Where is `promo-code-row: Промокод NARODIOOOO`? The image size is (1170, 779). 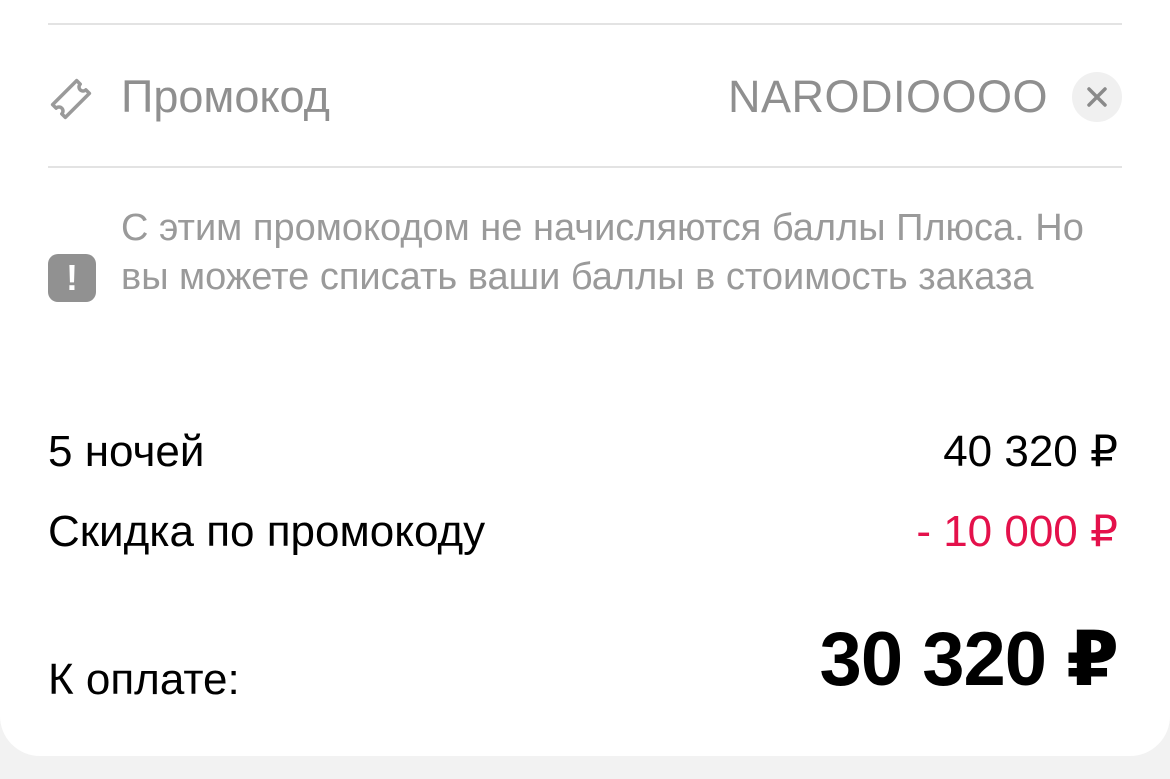 promo-code-row: Промокод NARODIOOOO is located at coordinates (585, 97).